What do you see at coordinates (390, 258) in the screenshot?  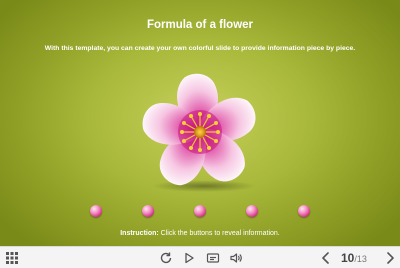 I see `chevron-right-icon` at bounding box center [390, 258].